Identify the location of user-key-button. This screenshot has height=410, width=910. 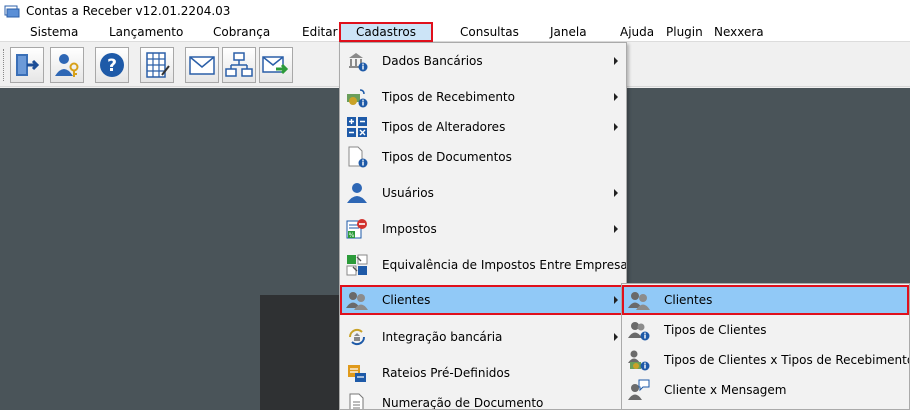
(67, 65).